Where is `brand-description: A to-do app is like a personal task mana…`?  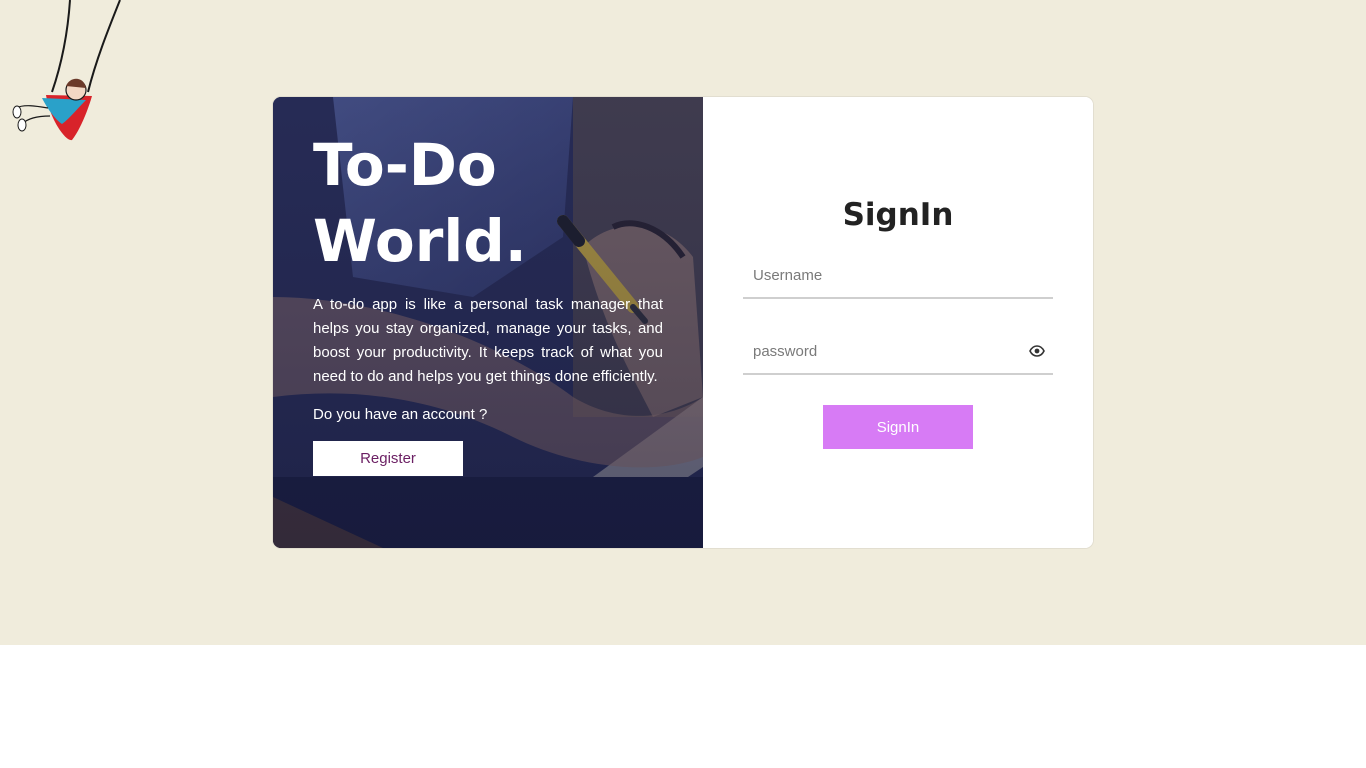
brand-description: A to-do app is like a personal task mana… is located at coordinates (488, 340).